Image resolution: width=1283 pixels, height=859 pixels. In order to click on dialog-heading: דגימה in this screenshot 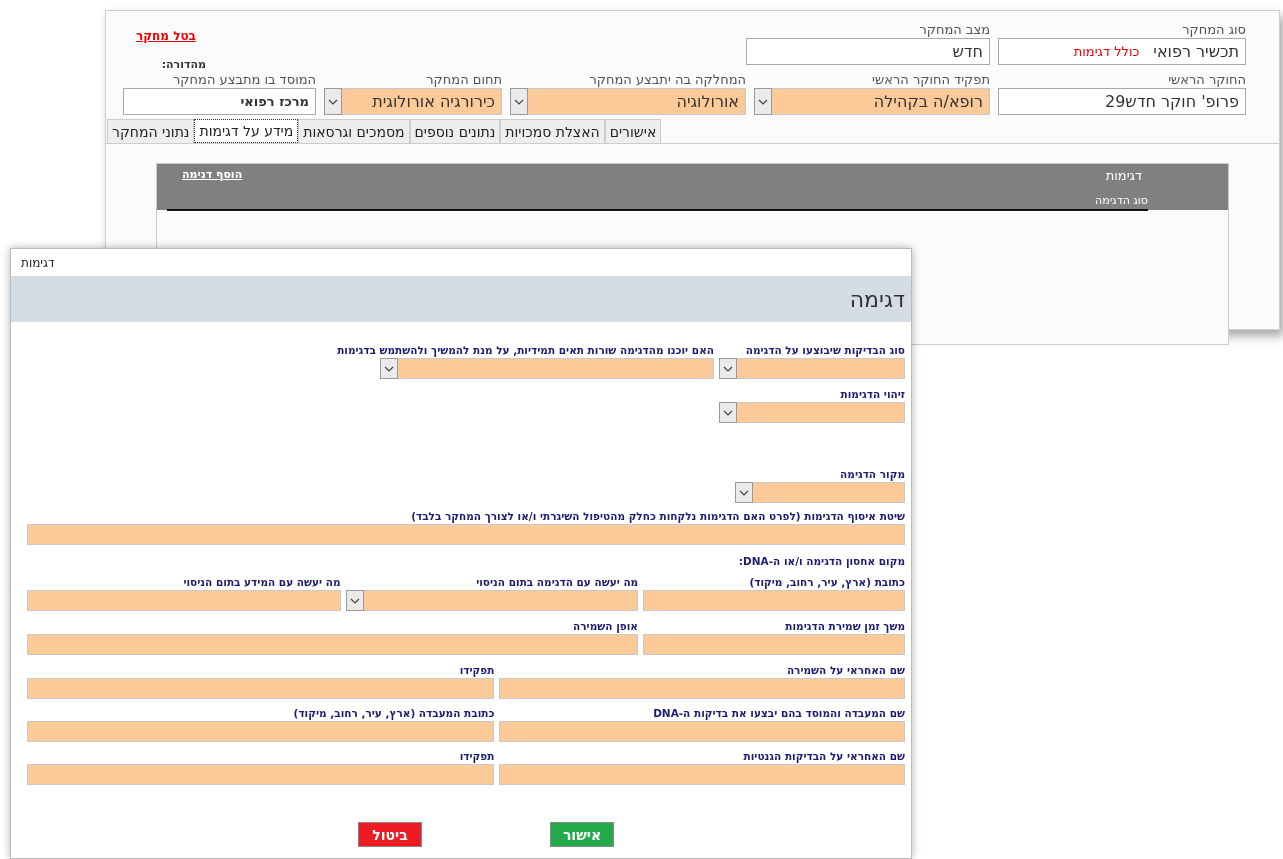, I will do `click(877, 299)`.